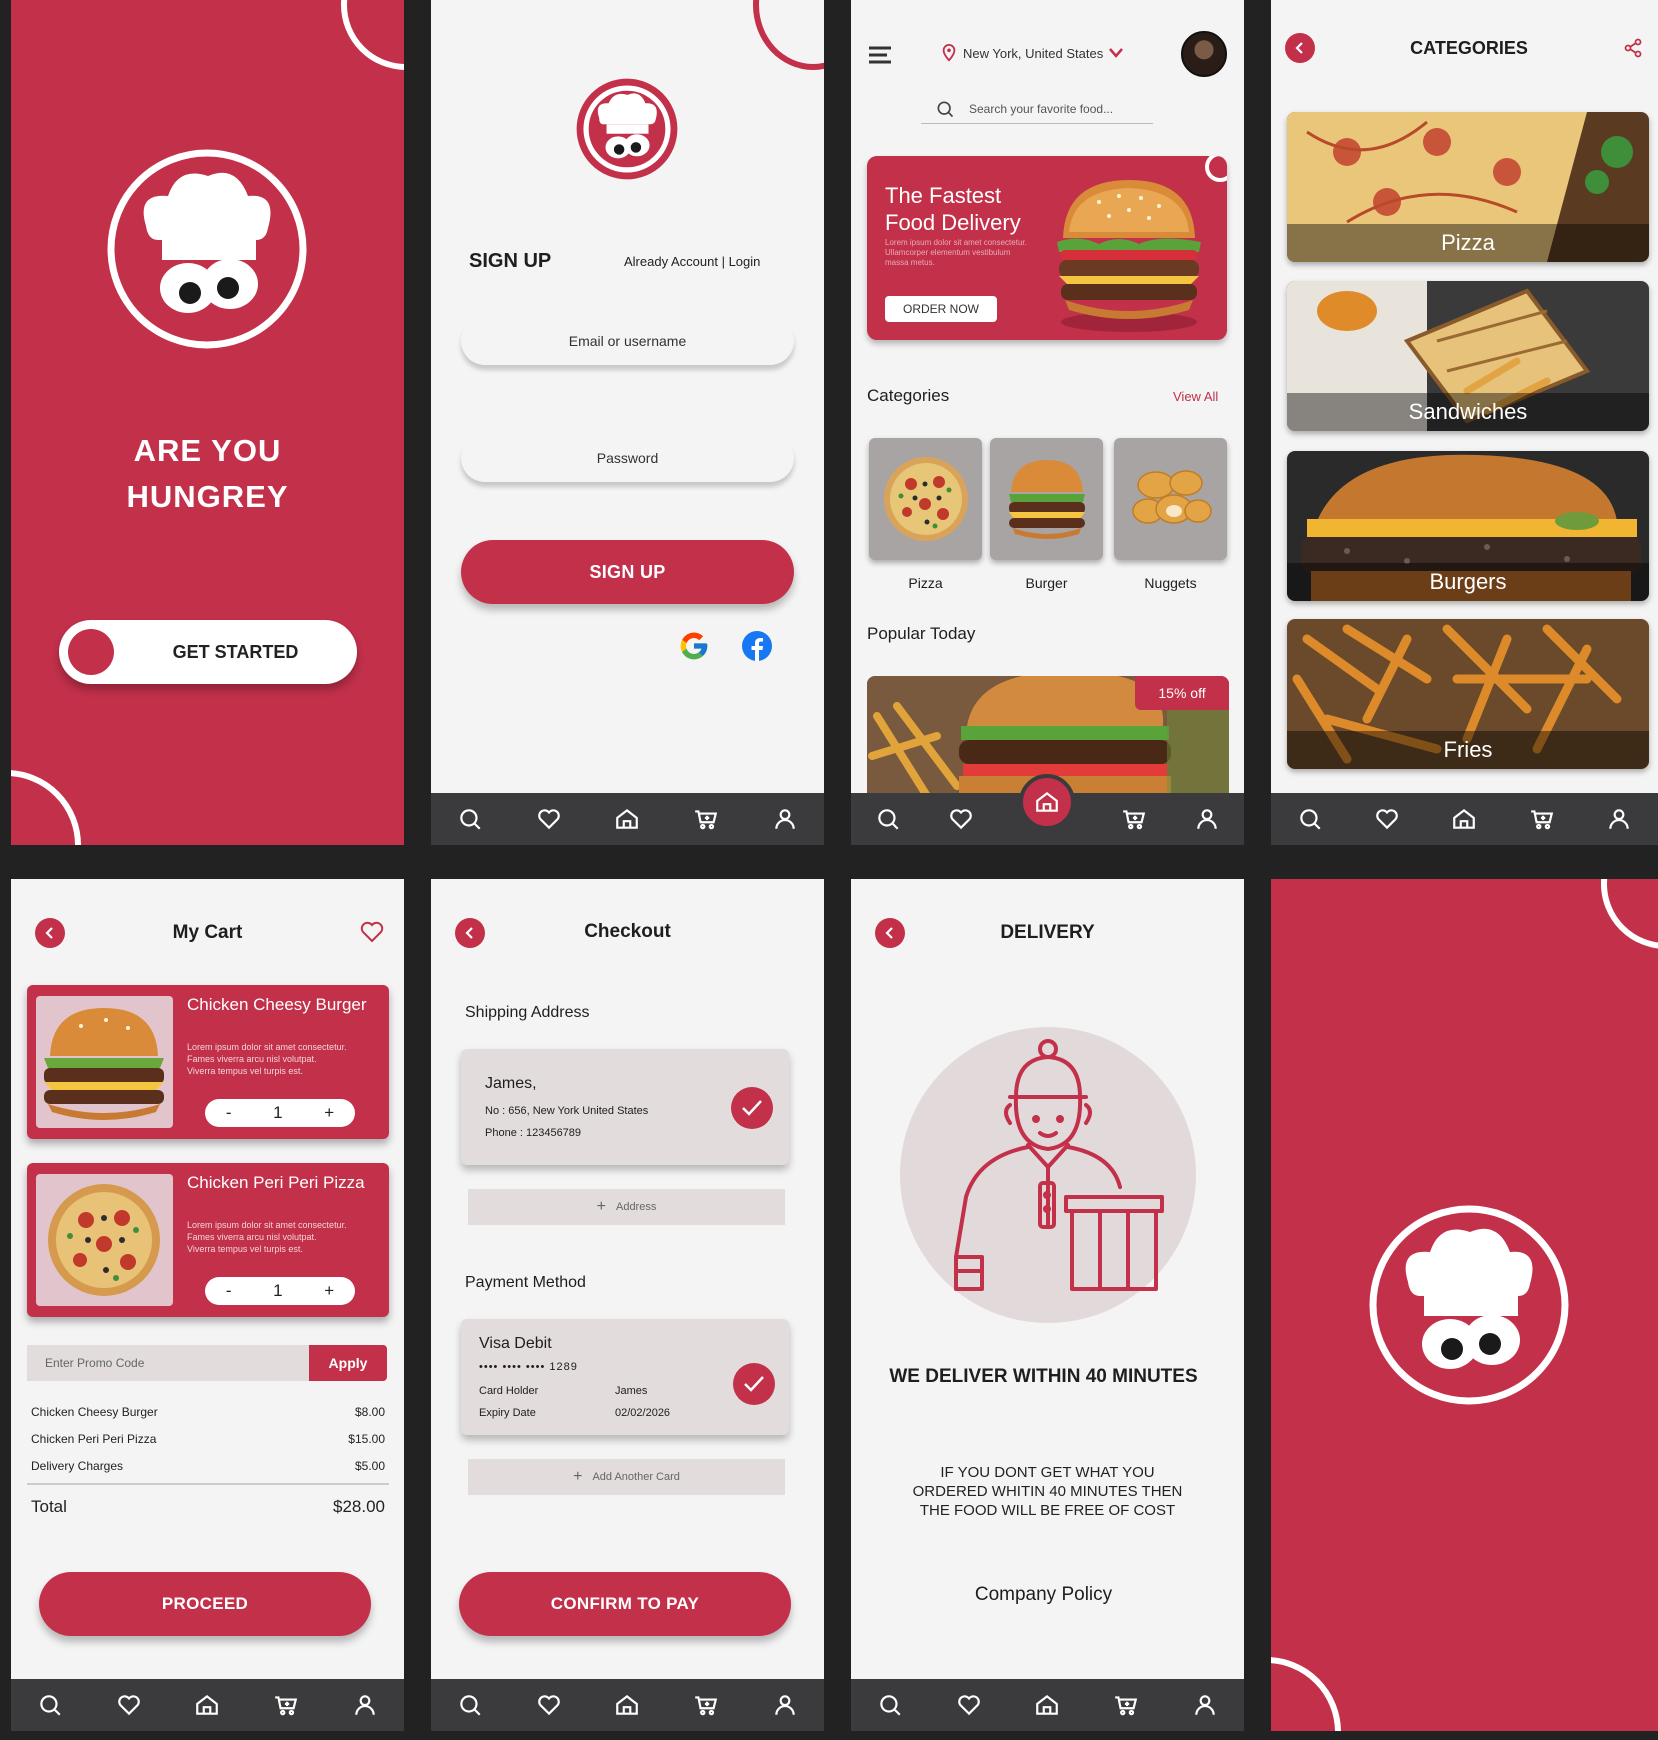 This screenshot has height=1740, width=1658. What do you see at coordinates (757, 646) in the screenshot?
I see `facebook-icon` at bounding box center [757, 646].